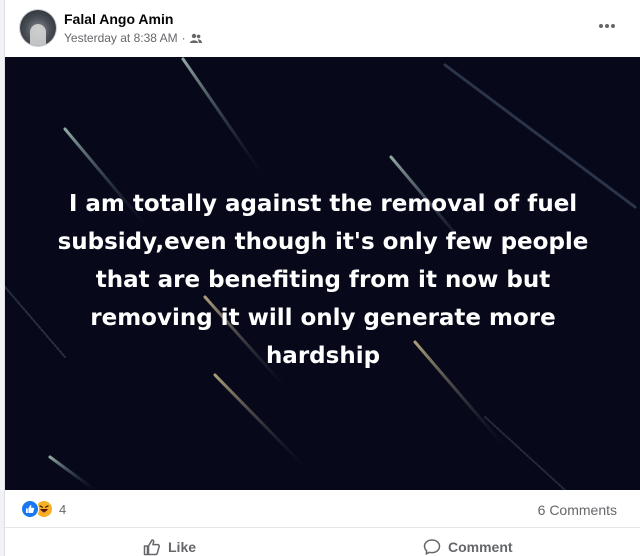 The image size is (640, 556). Describe the element at coordinates (607, 26) in the screenshot. I see `more-options-icon` at that location.